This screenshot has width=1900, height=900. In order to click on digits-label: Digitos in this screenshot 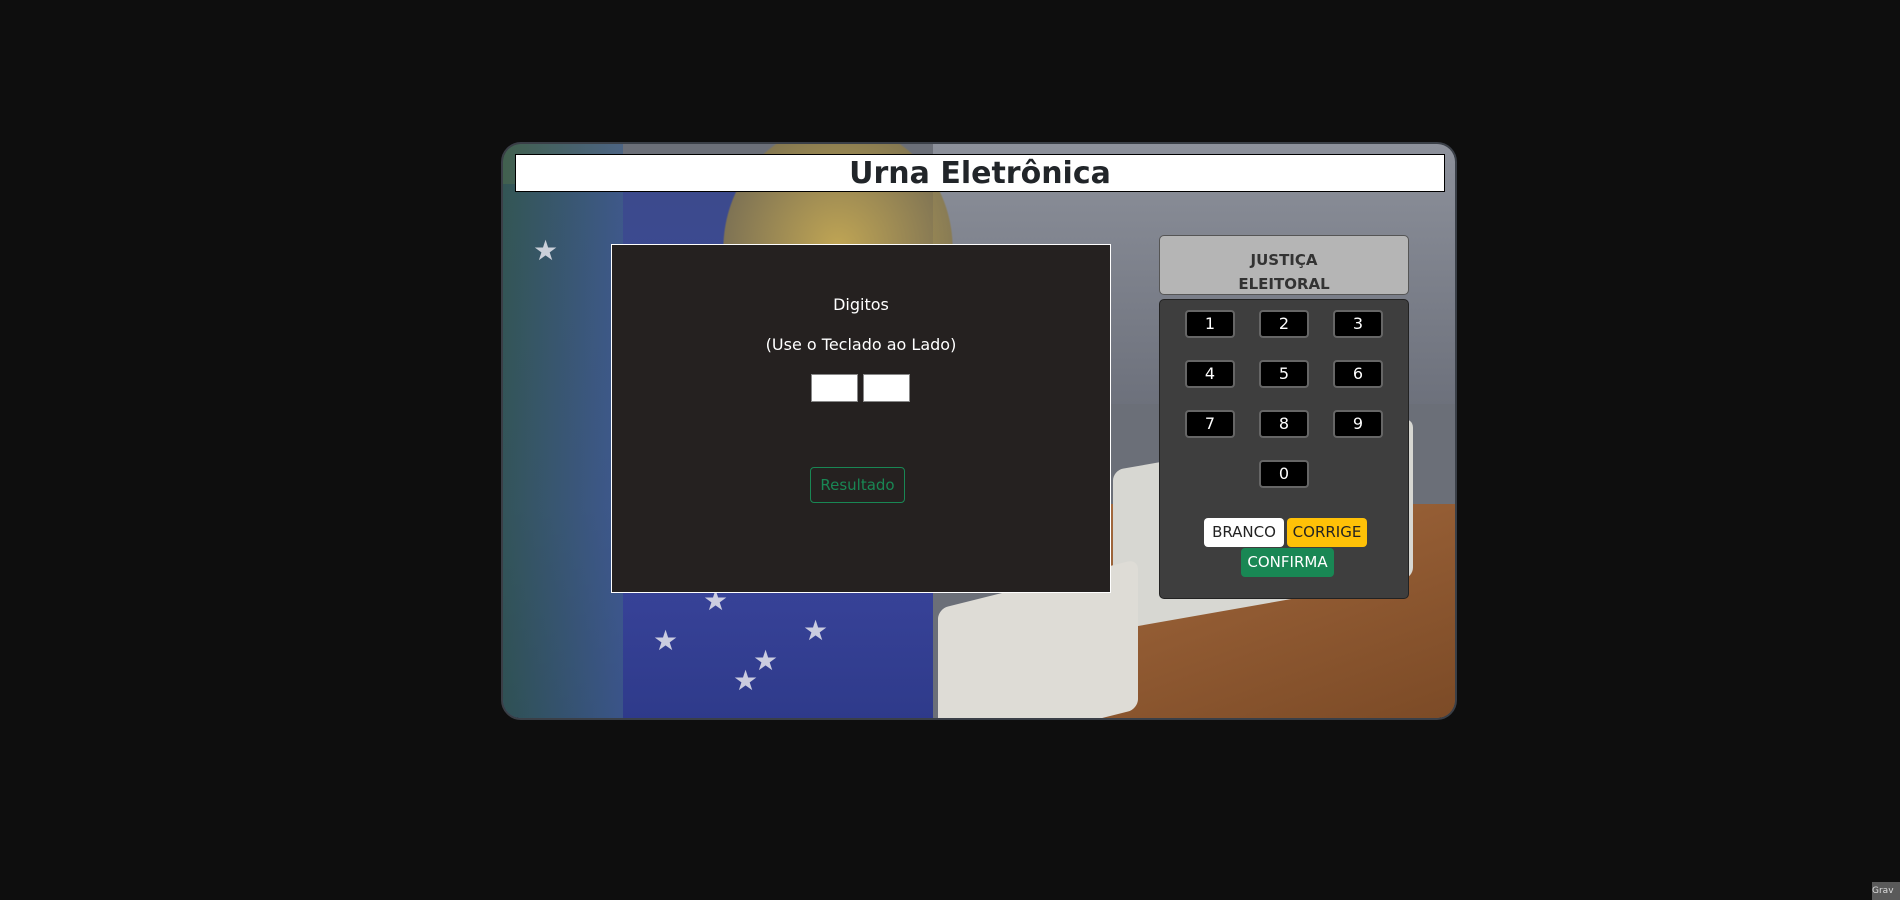, I will do `click(861, 304)`.